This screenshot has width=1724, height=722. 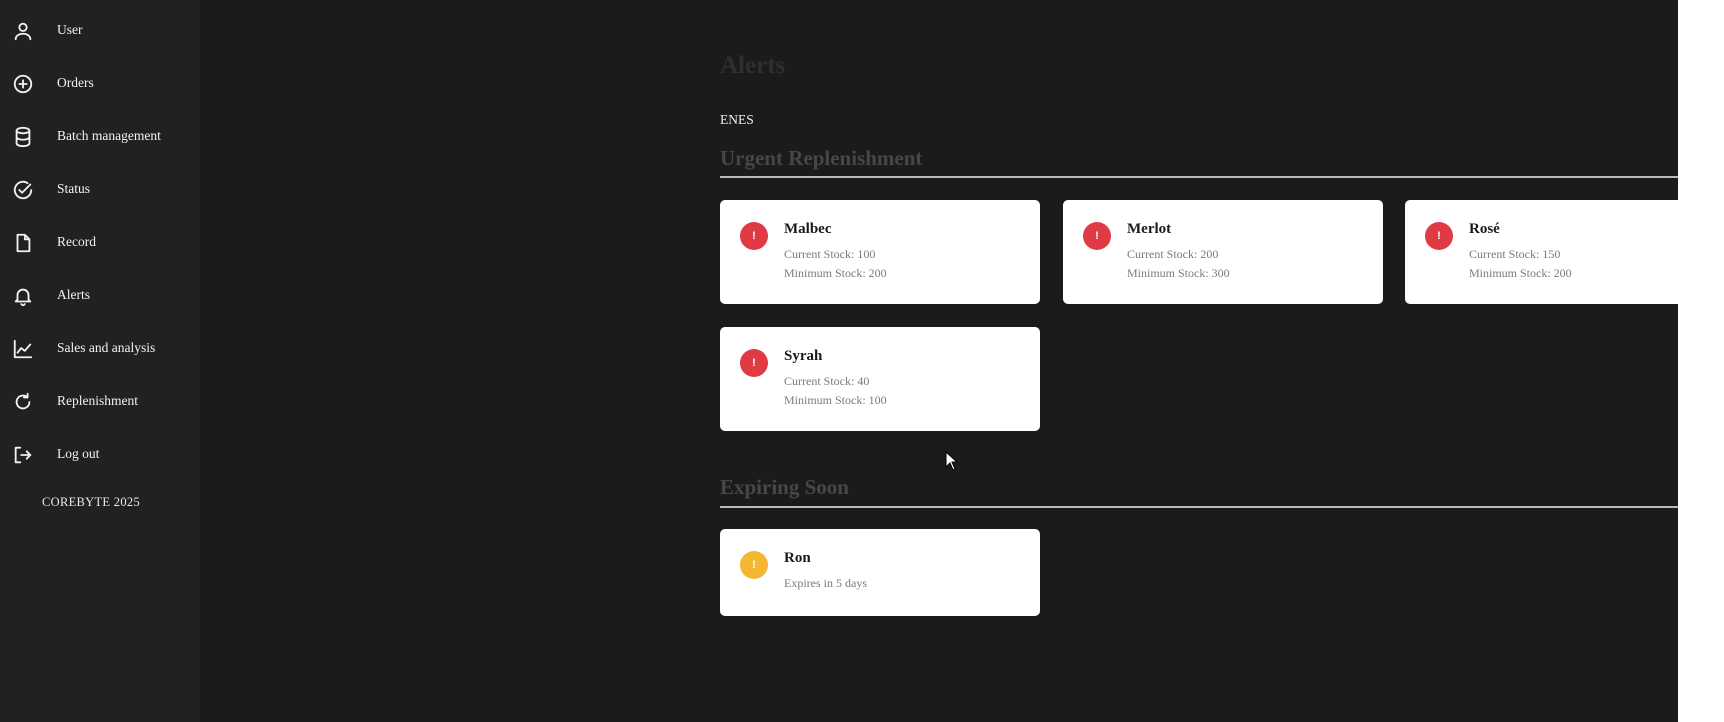 I want to click on sidebar-item-label: Record, so click(x=76, y=241).